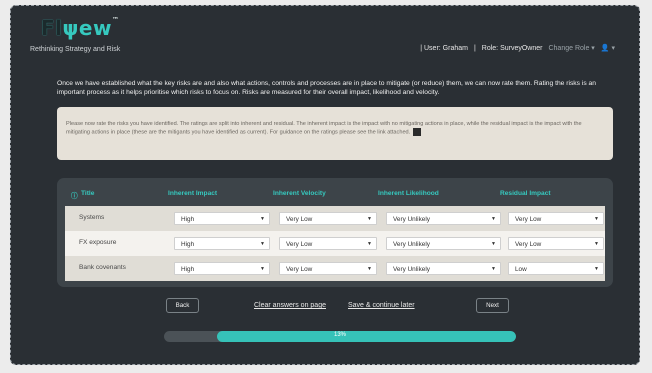 This screenshot has height=373, width=652. Describe the element at coordinates (381, 305) in the screenshot. I see `save-continue-link: Save & continue later` at that location.